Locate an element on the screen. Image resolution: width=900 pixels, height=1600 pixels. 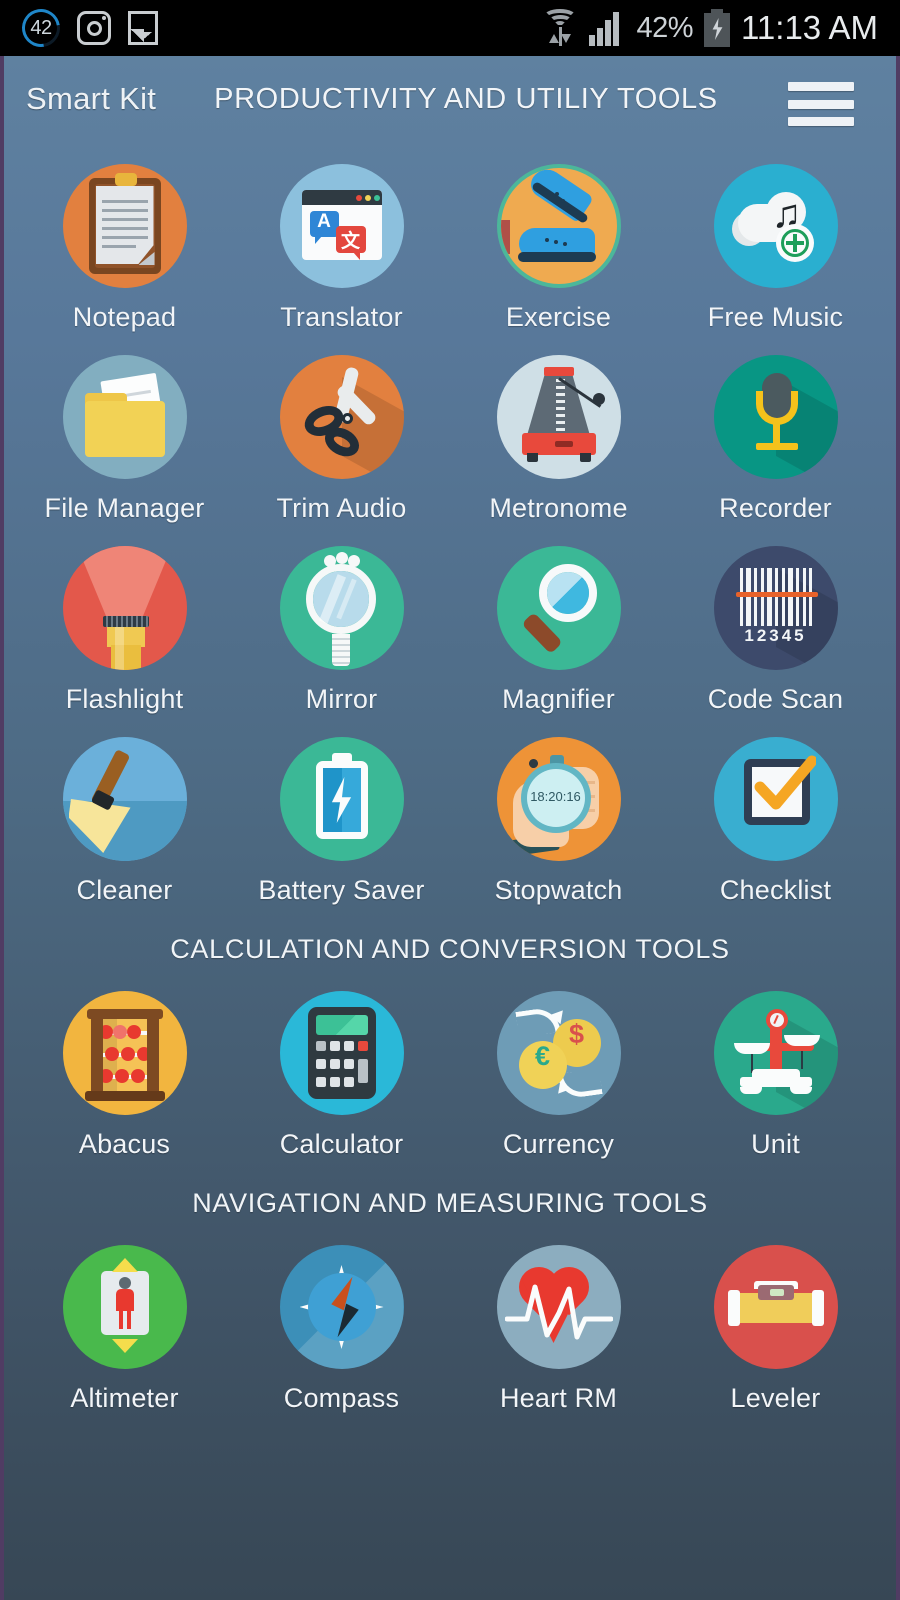
currency-euro-glyph: € is located at coordinates (542, 1056).